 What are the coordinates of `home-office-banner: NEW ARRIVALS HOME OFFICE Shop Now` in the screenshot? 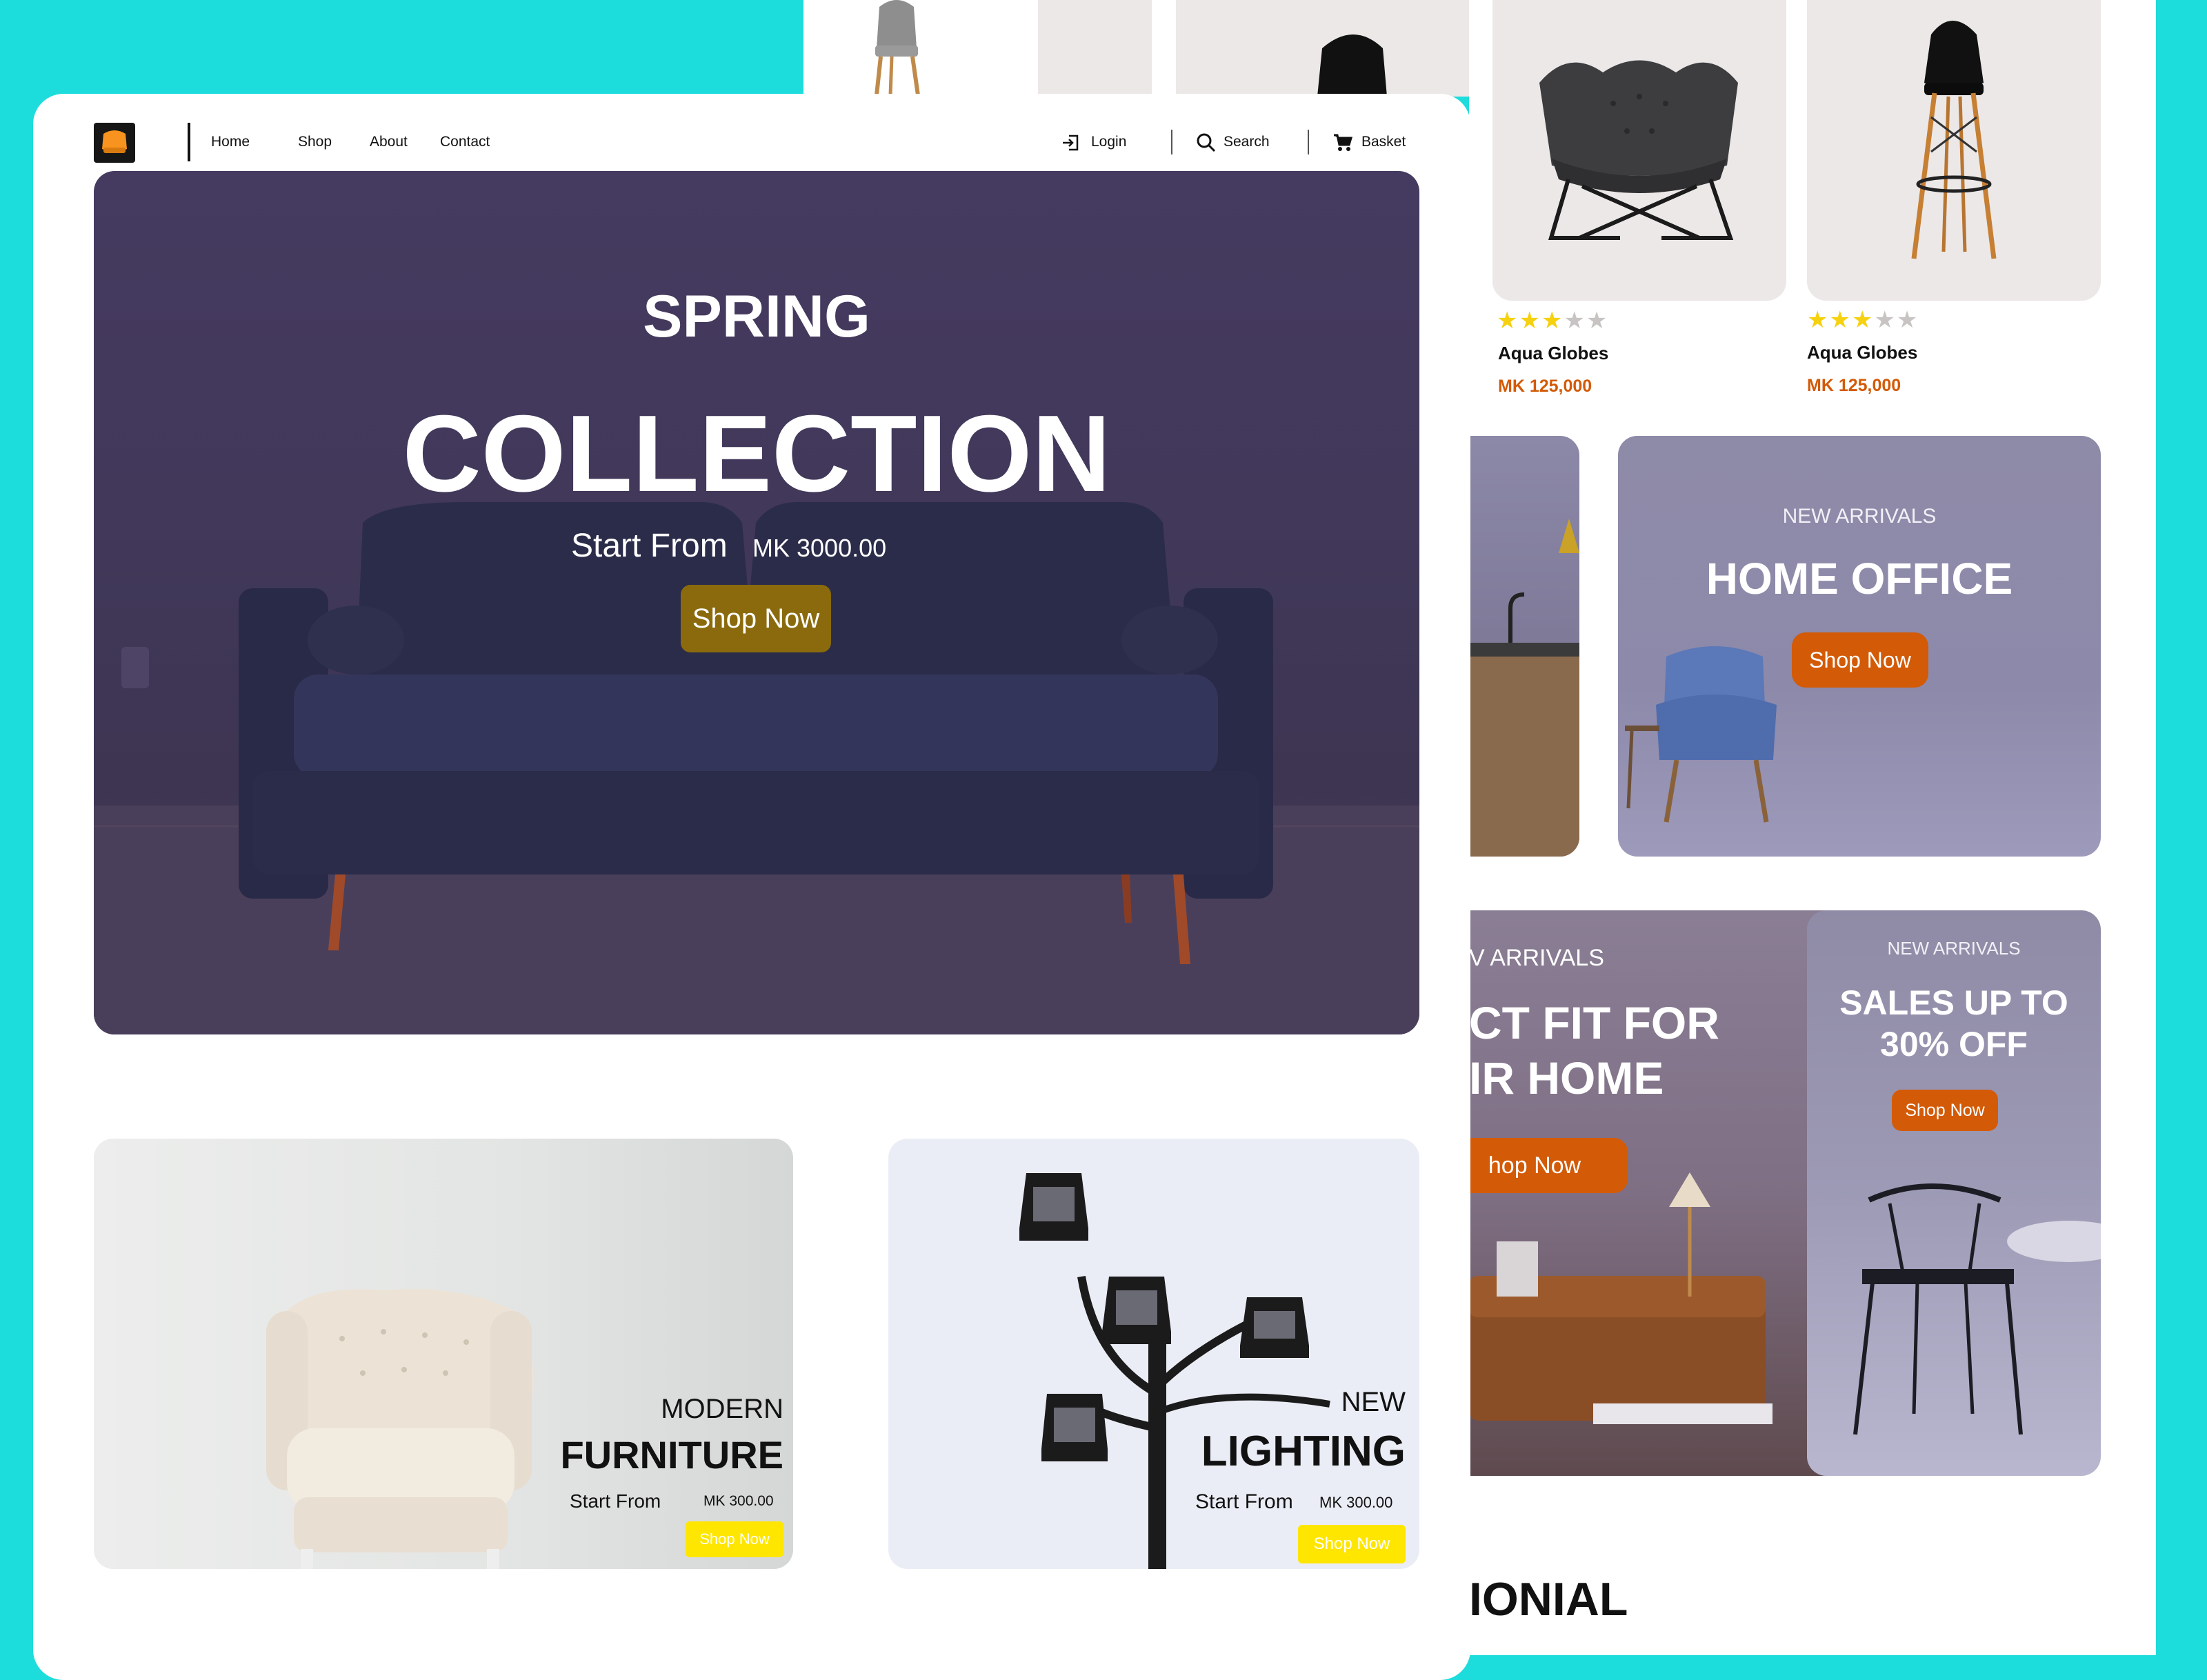 It's located at (1860, 646).